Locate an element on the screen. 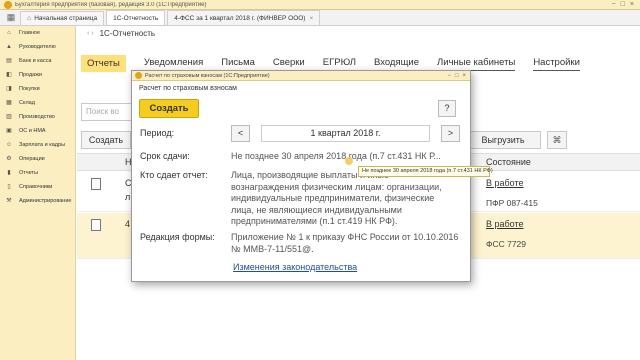  dialog-heading: Расчет по страховым взносам is located at coordinates (188, 88).